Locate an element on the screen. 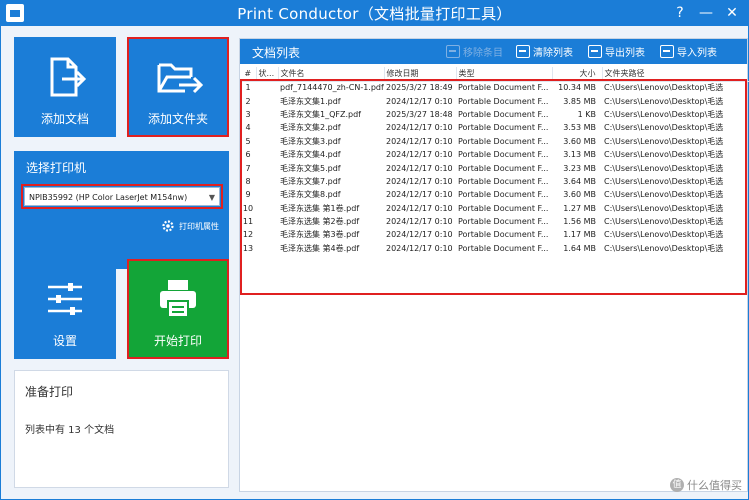 The height and width of the screenshot is (500, 749). settings-label: 设置 is located at coordinates (64, 341).